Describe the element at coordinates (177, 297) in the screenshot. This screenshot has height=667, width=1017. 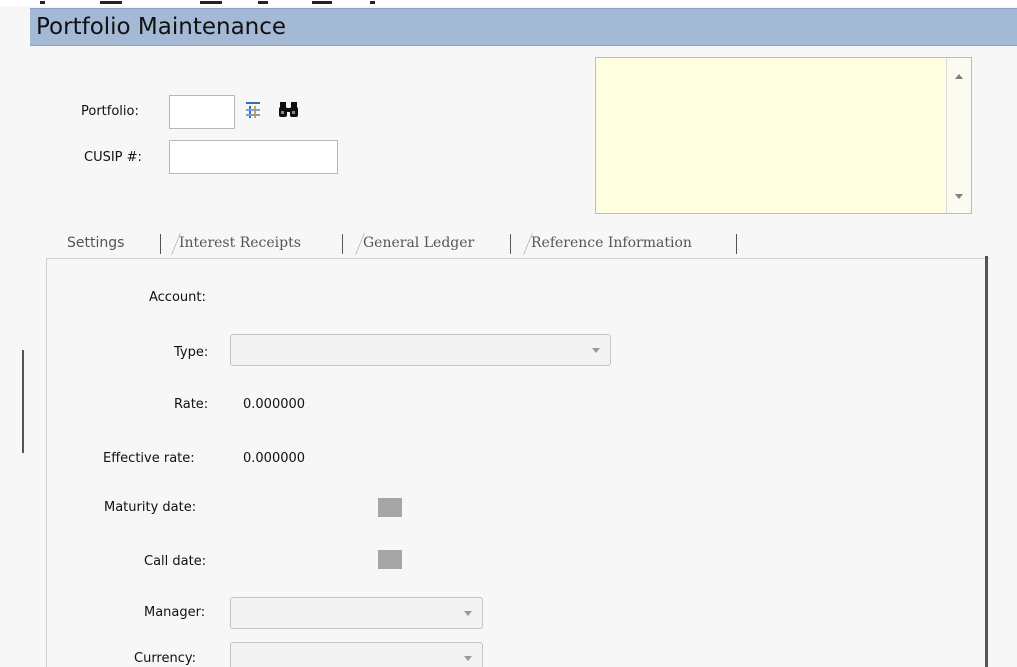
I see `account-label: Account:` at that location.